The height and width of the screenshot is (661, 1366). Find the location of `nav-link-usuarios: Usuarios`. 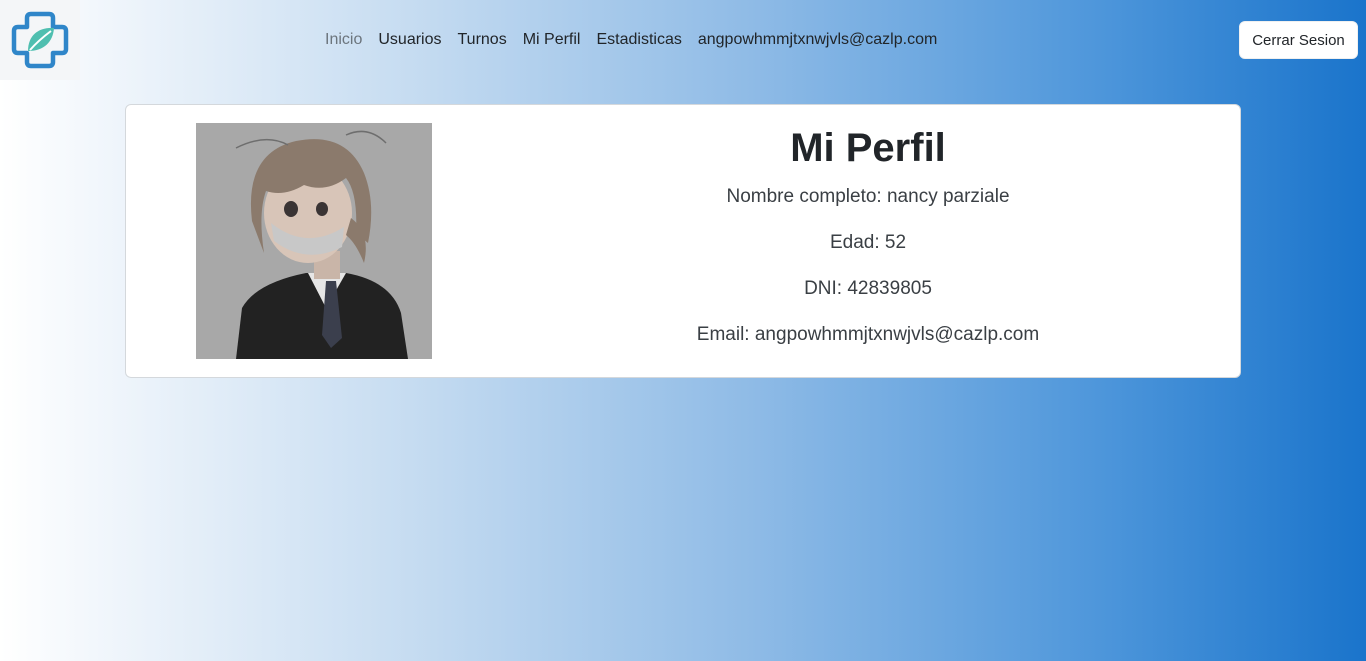

nav-link-usuarios: Usuarios is located at coordinates (409, 40).